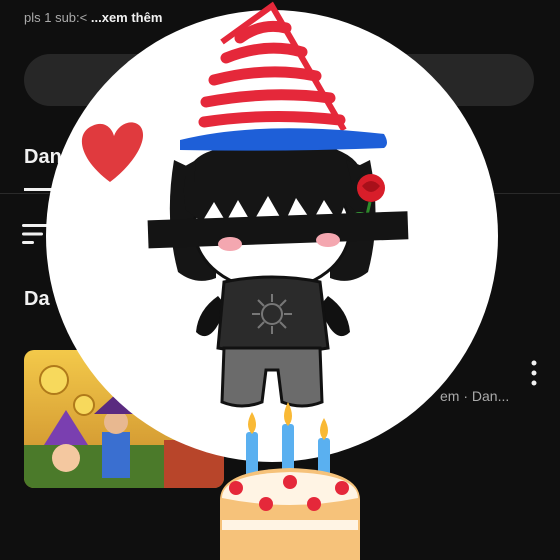  Describe the element at coordinates (56, 17) in the screenshot. I see `channel-description-text: pls 1 sub:<` at that location.